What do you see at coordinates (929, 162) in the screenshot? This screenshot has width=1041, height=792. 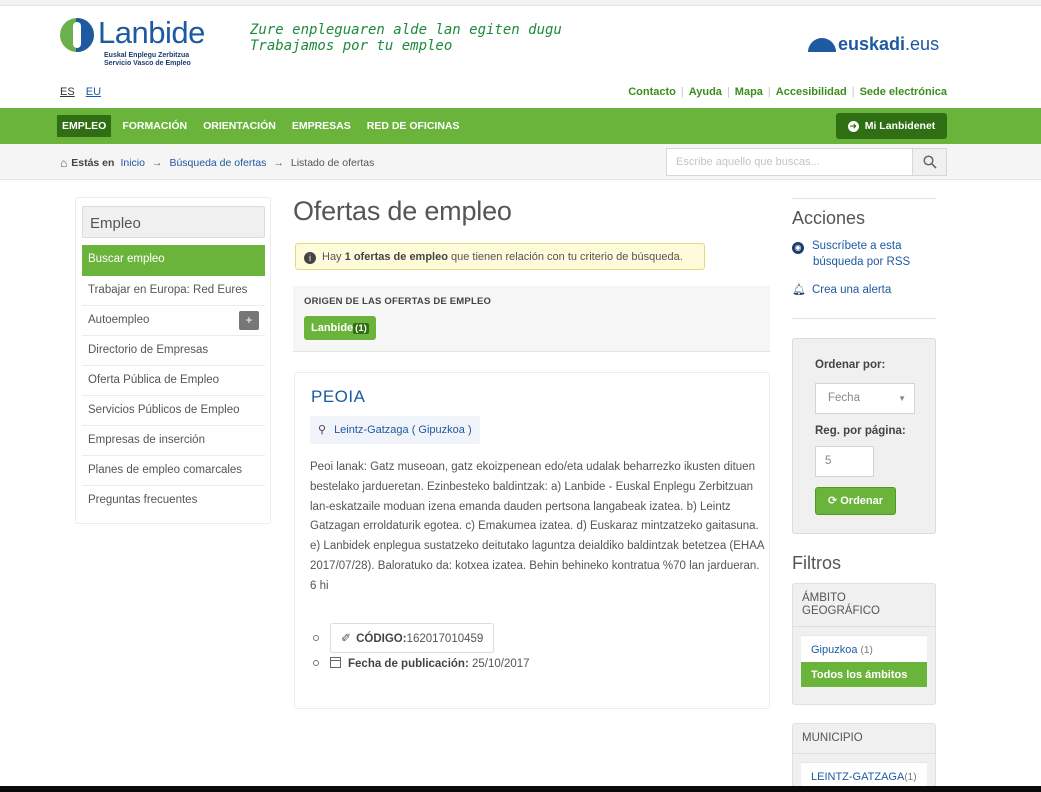 I see `search-button` at bounding box center [929, 162].